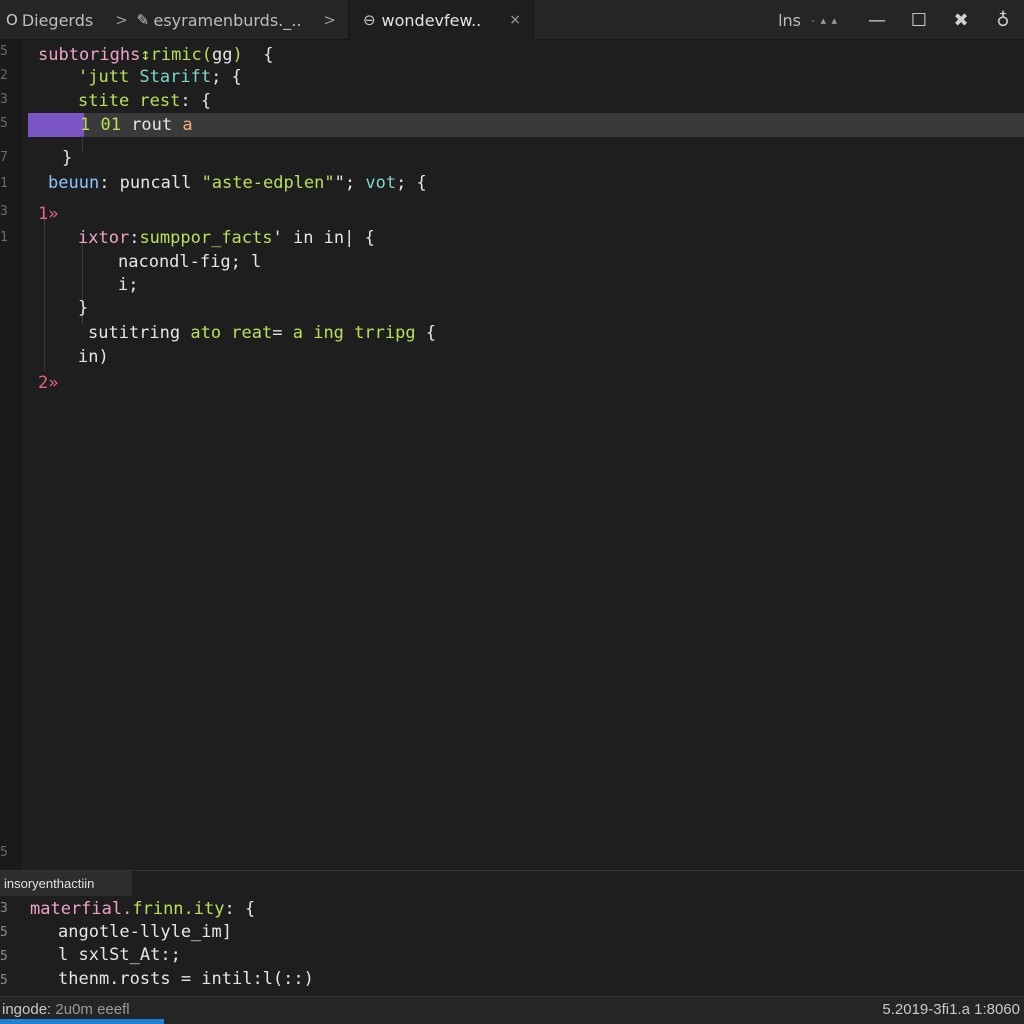  I want to click on code-line: 1», so click(48, 214).